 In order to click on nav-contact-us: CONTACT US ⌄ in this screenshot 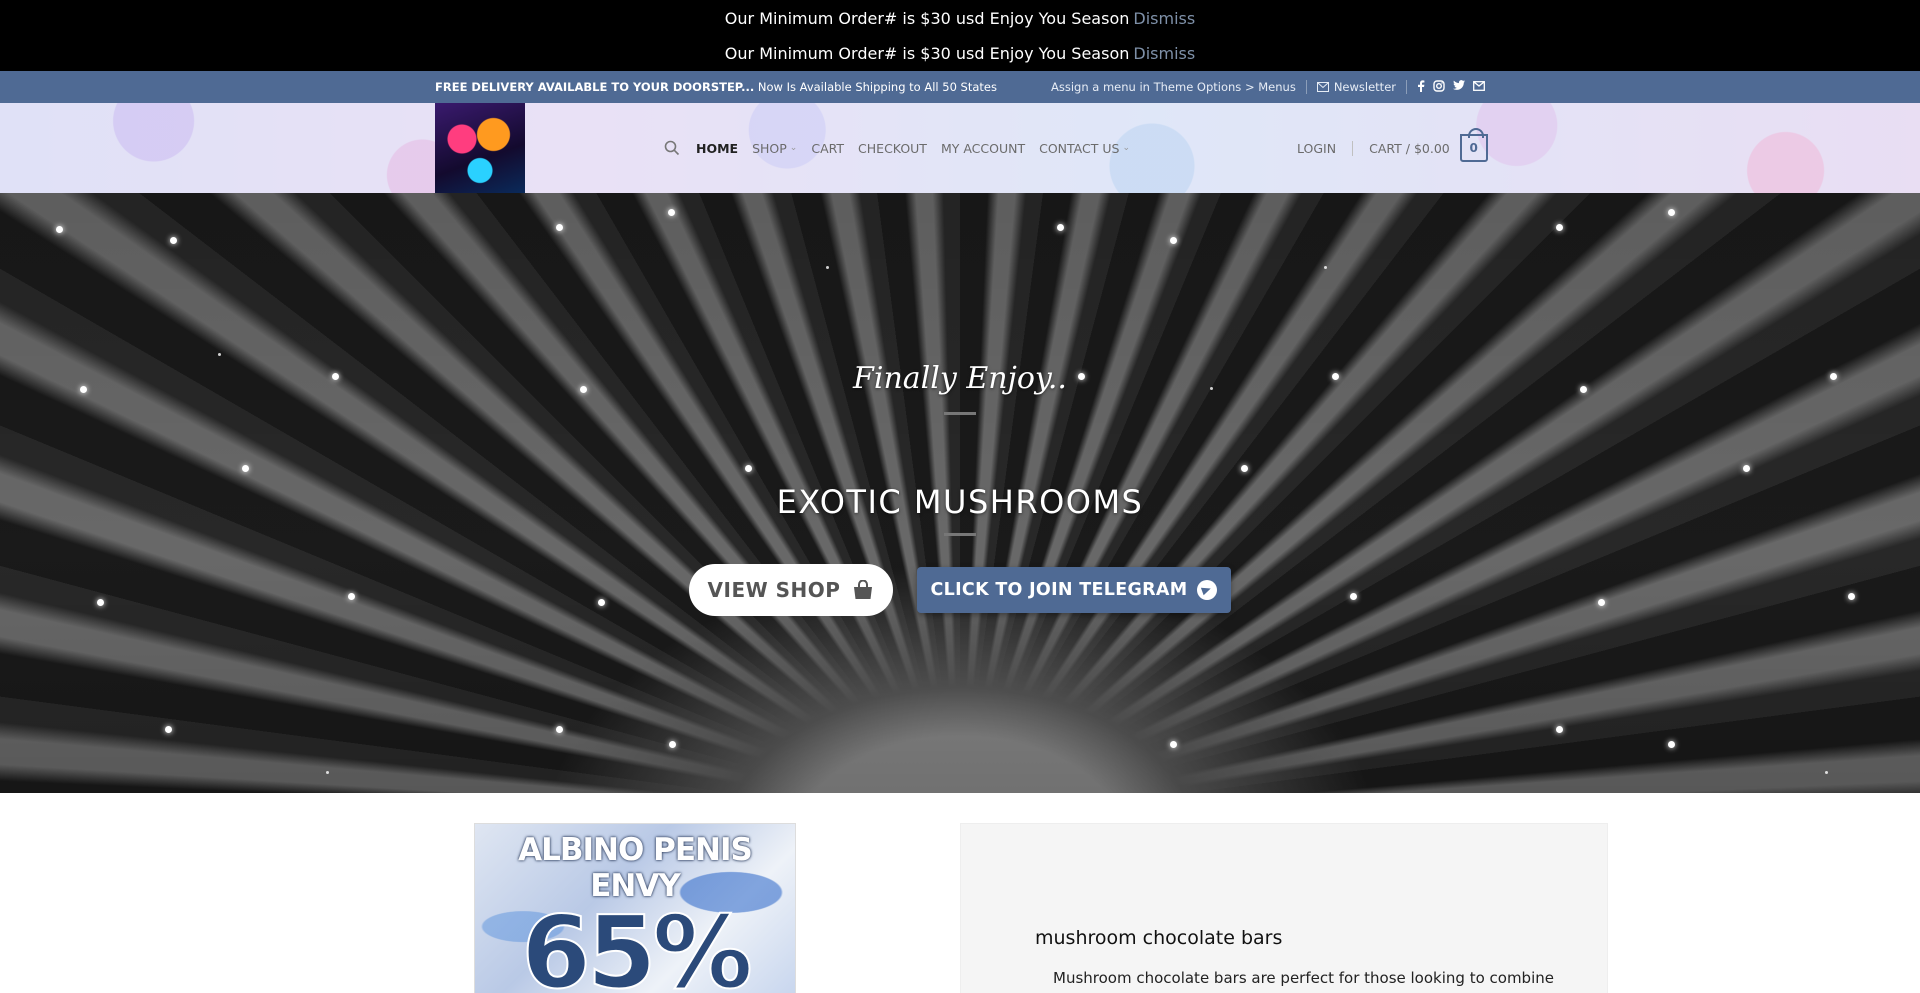, I will do `click(1084, 148)`.